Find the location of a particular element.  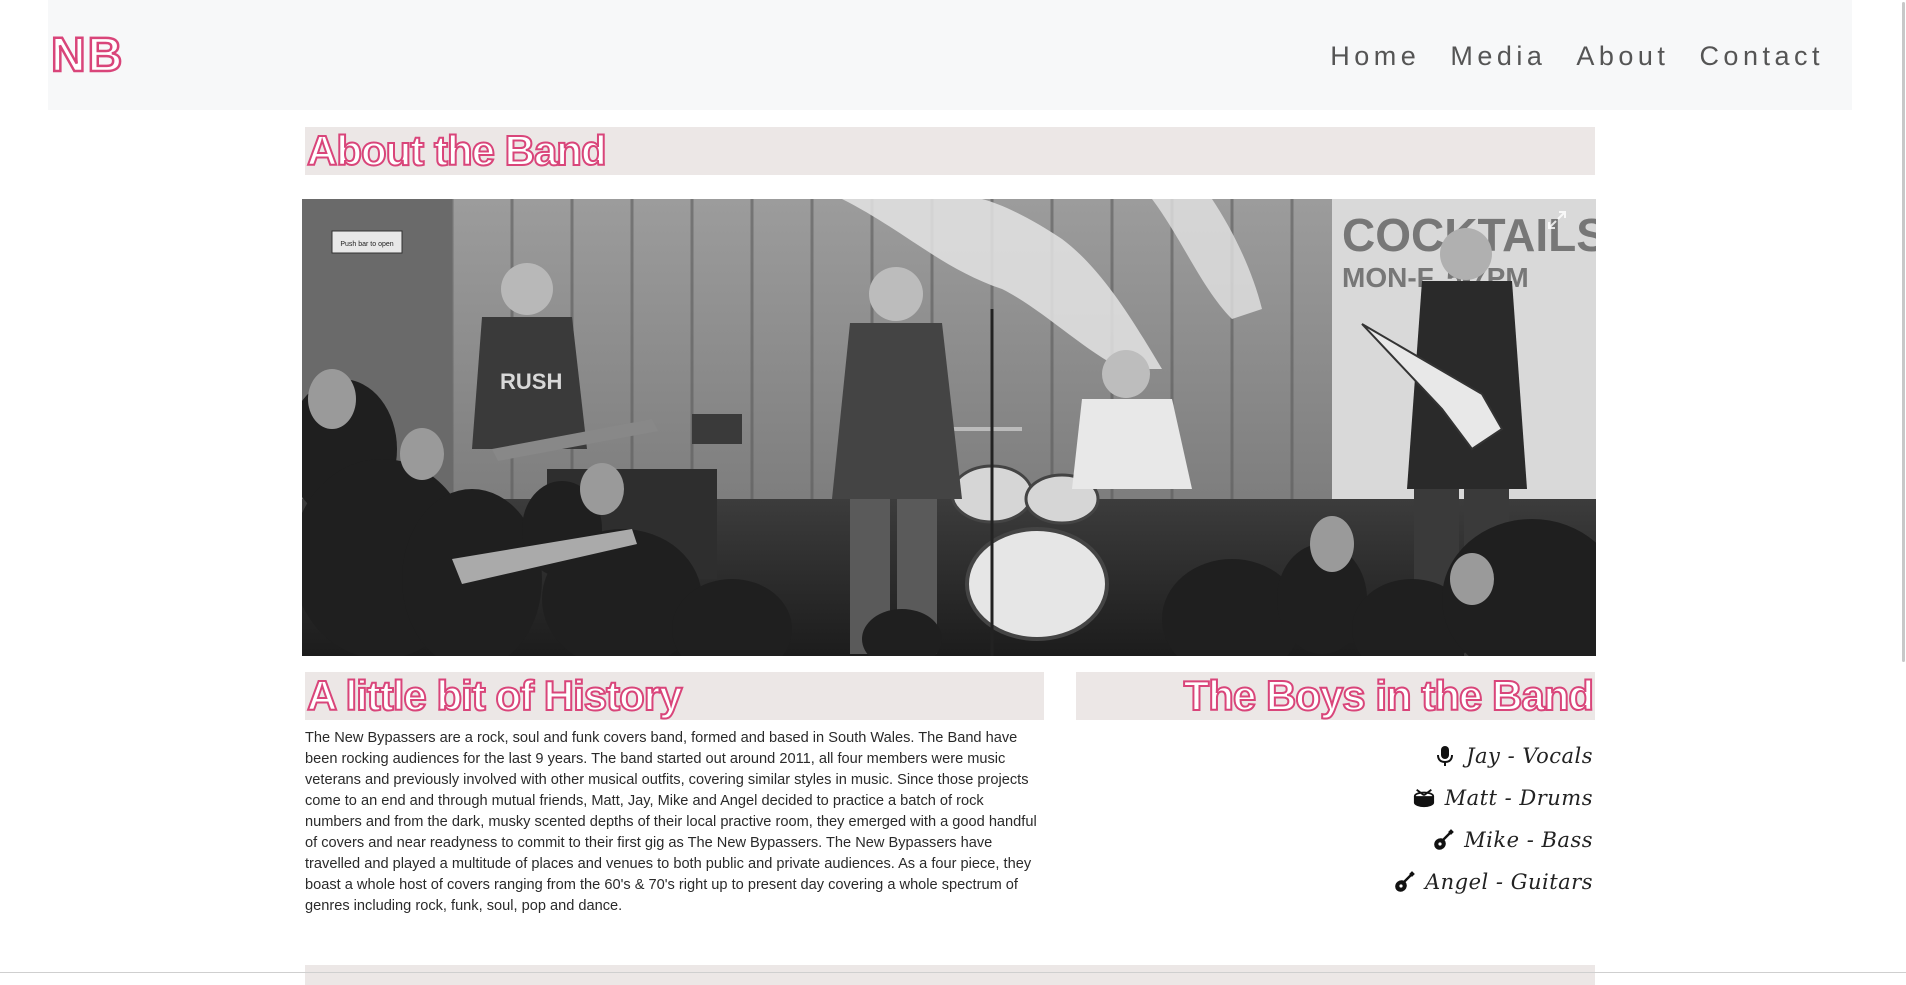

shirt-text: RUSH is located at coordinates (531, 381).